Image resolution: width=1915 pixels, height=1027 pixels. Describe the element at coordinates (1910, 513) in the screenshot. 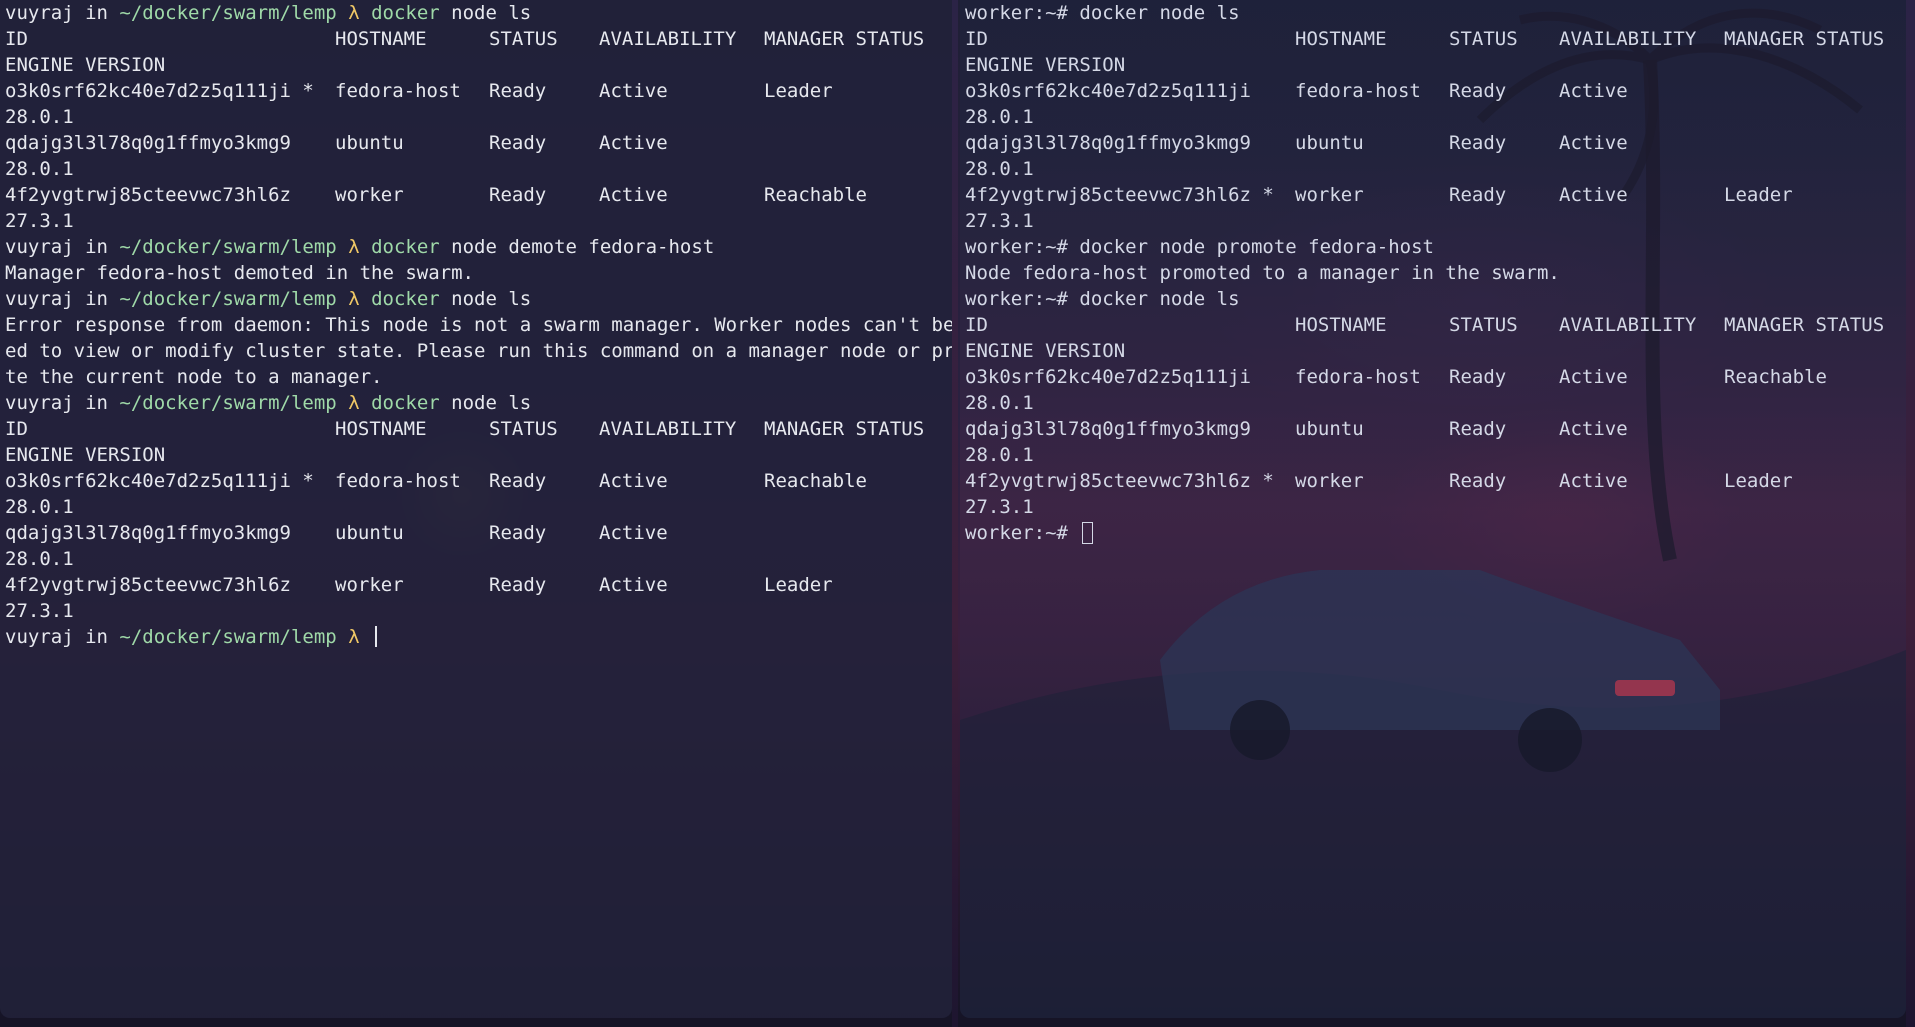

I see `screen-edge` at that location.